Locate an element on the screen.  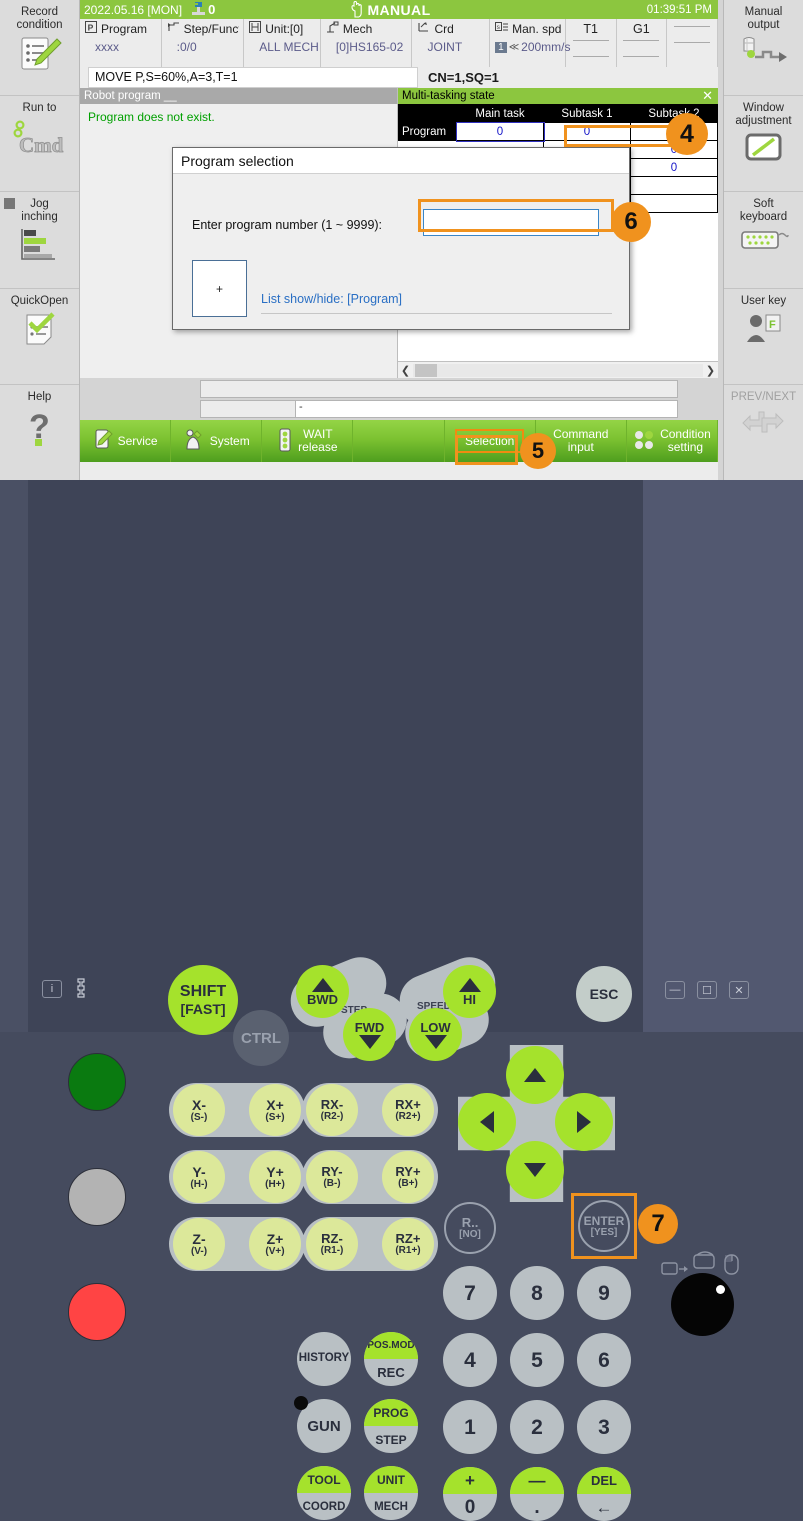
num-key-4: 4 is located at coordinates (470, 1360).